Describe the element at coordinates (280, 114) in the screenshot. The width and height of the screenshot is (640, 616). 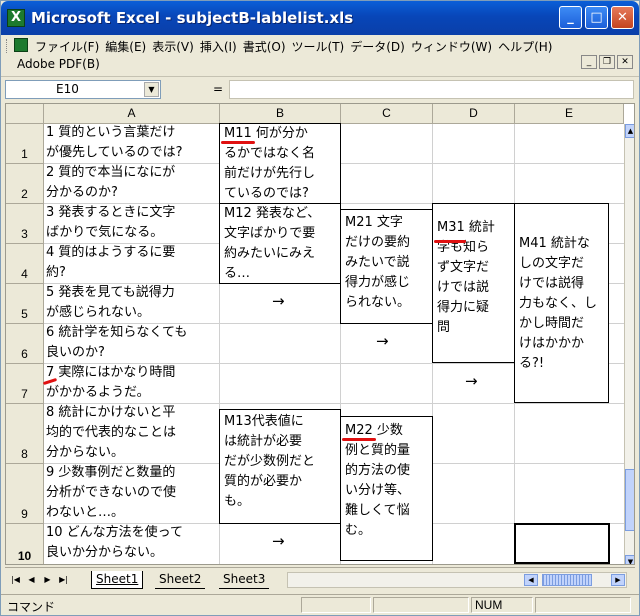
I see `column-header-b: B` at that location.